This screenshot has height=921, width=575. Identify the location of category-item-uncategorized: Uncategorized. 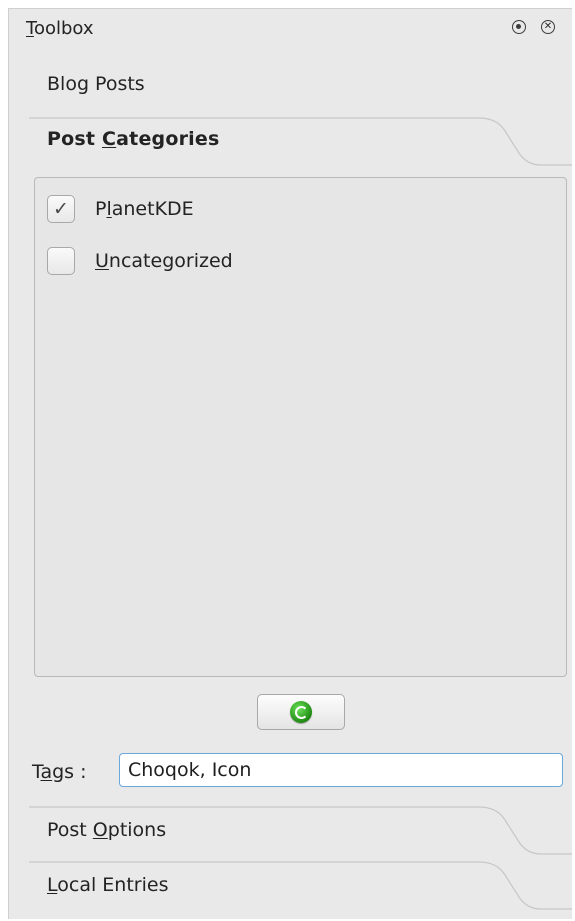
(140, 261).